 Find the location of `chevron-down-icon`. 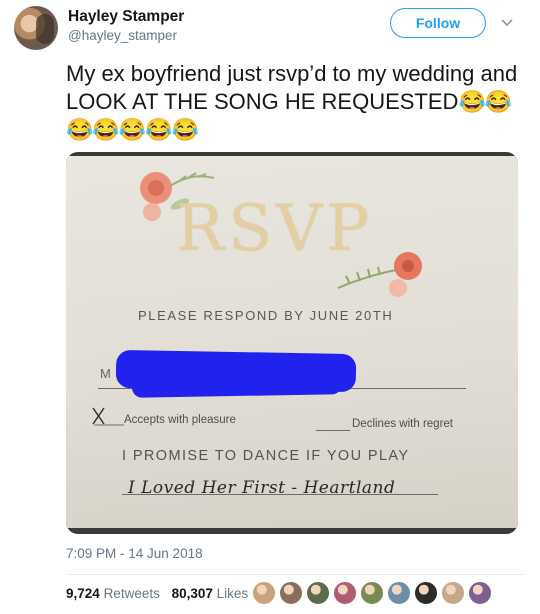

chevron-down-icon is located at coordinates (507, 23).